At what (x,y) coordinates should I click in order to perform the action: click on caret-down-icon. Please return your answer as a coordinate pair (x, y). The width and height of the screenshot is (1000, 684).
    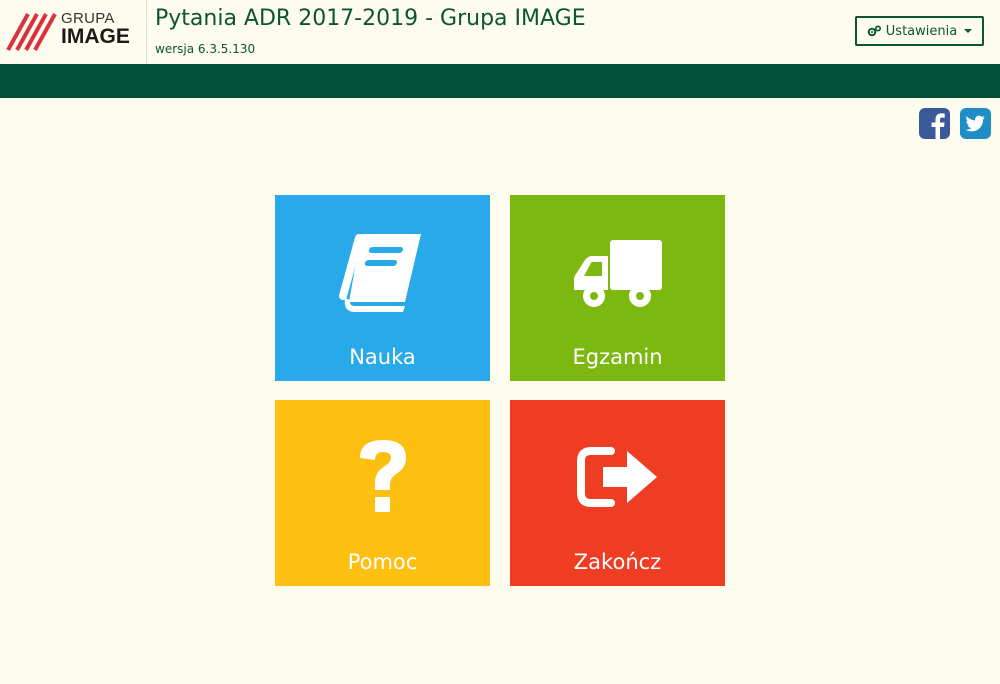
    Looking at the image, I should click on (968, 31).